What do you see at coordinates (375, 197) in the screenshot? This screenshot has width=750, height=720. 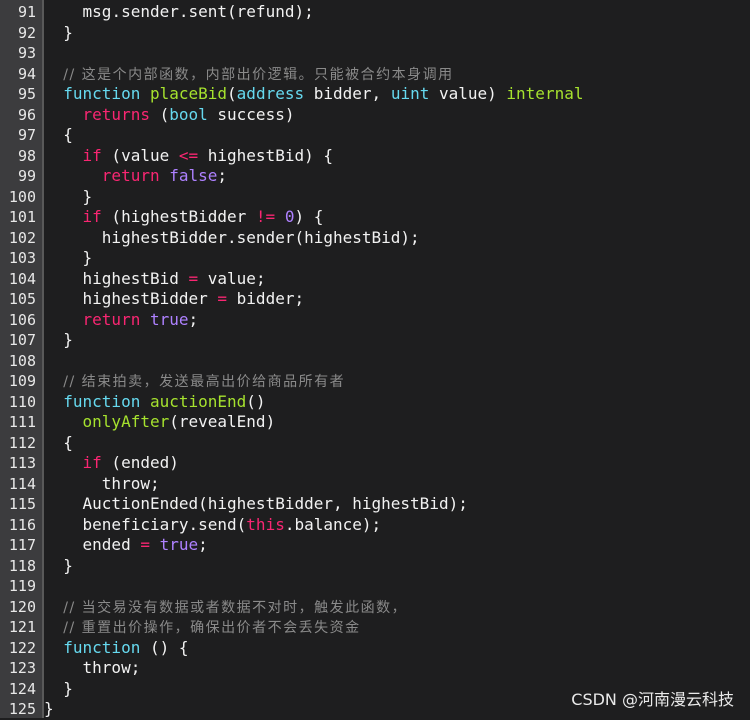 I see `code-line: 100 }` at bounding box center [375, 197].